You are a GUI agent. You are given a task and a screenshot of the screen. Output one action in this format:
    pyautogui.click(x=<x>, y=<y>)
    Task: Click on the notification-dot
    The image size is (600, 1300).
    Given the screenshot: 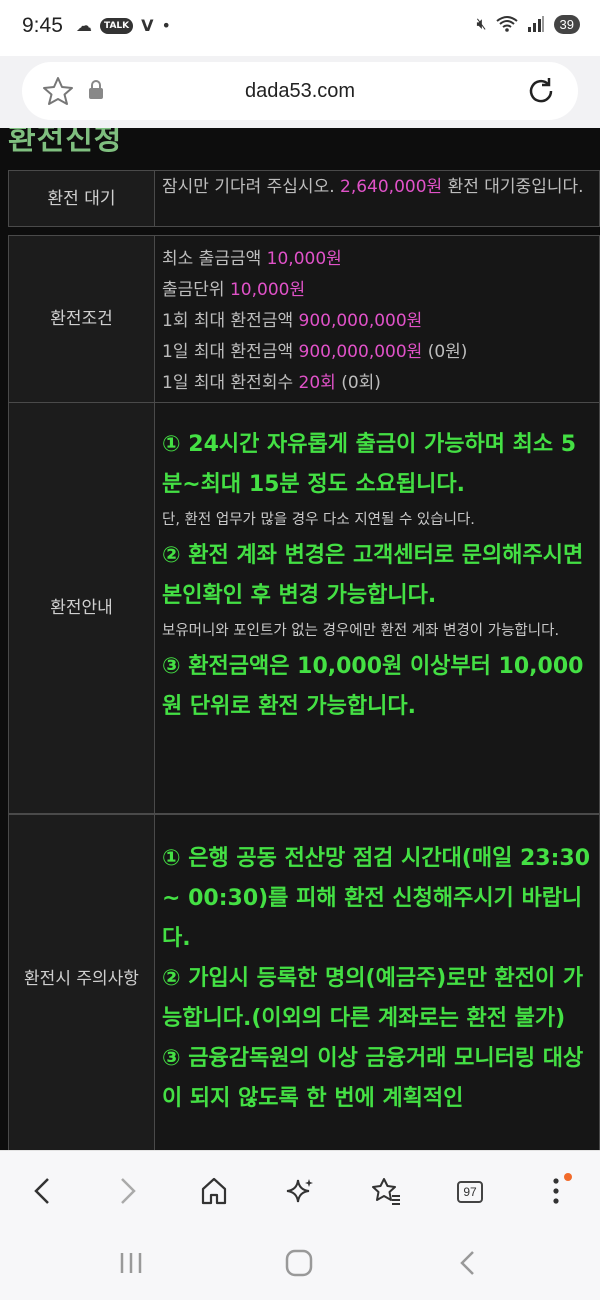 What is the action you would take?
    pyautogui.click(x=568, y=1177)
    